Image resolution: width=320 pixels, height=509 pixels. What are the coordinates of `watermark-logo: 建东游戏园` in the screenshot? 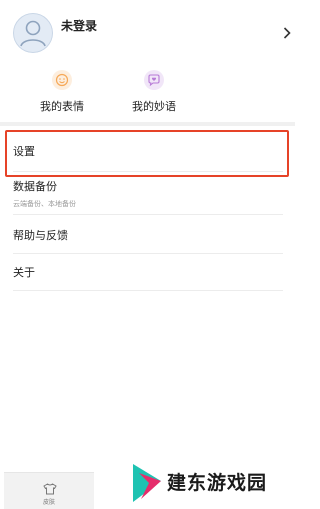 It's located at (204, 483).